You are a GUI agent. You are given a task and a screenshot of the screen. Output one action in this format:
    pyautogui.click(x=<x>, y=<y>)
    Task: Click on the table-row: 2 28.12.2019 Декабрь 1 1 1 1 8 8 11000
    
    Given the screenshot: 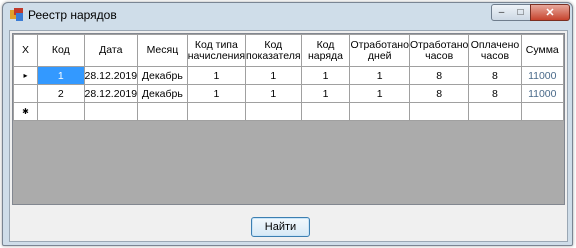 What is the action you would take?
    pyautogui.click(x=288, y=93)
    